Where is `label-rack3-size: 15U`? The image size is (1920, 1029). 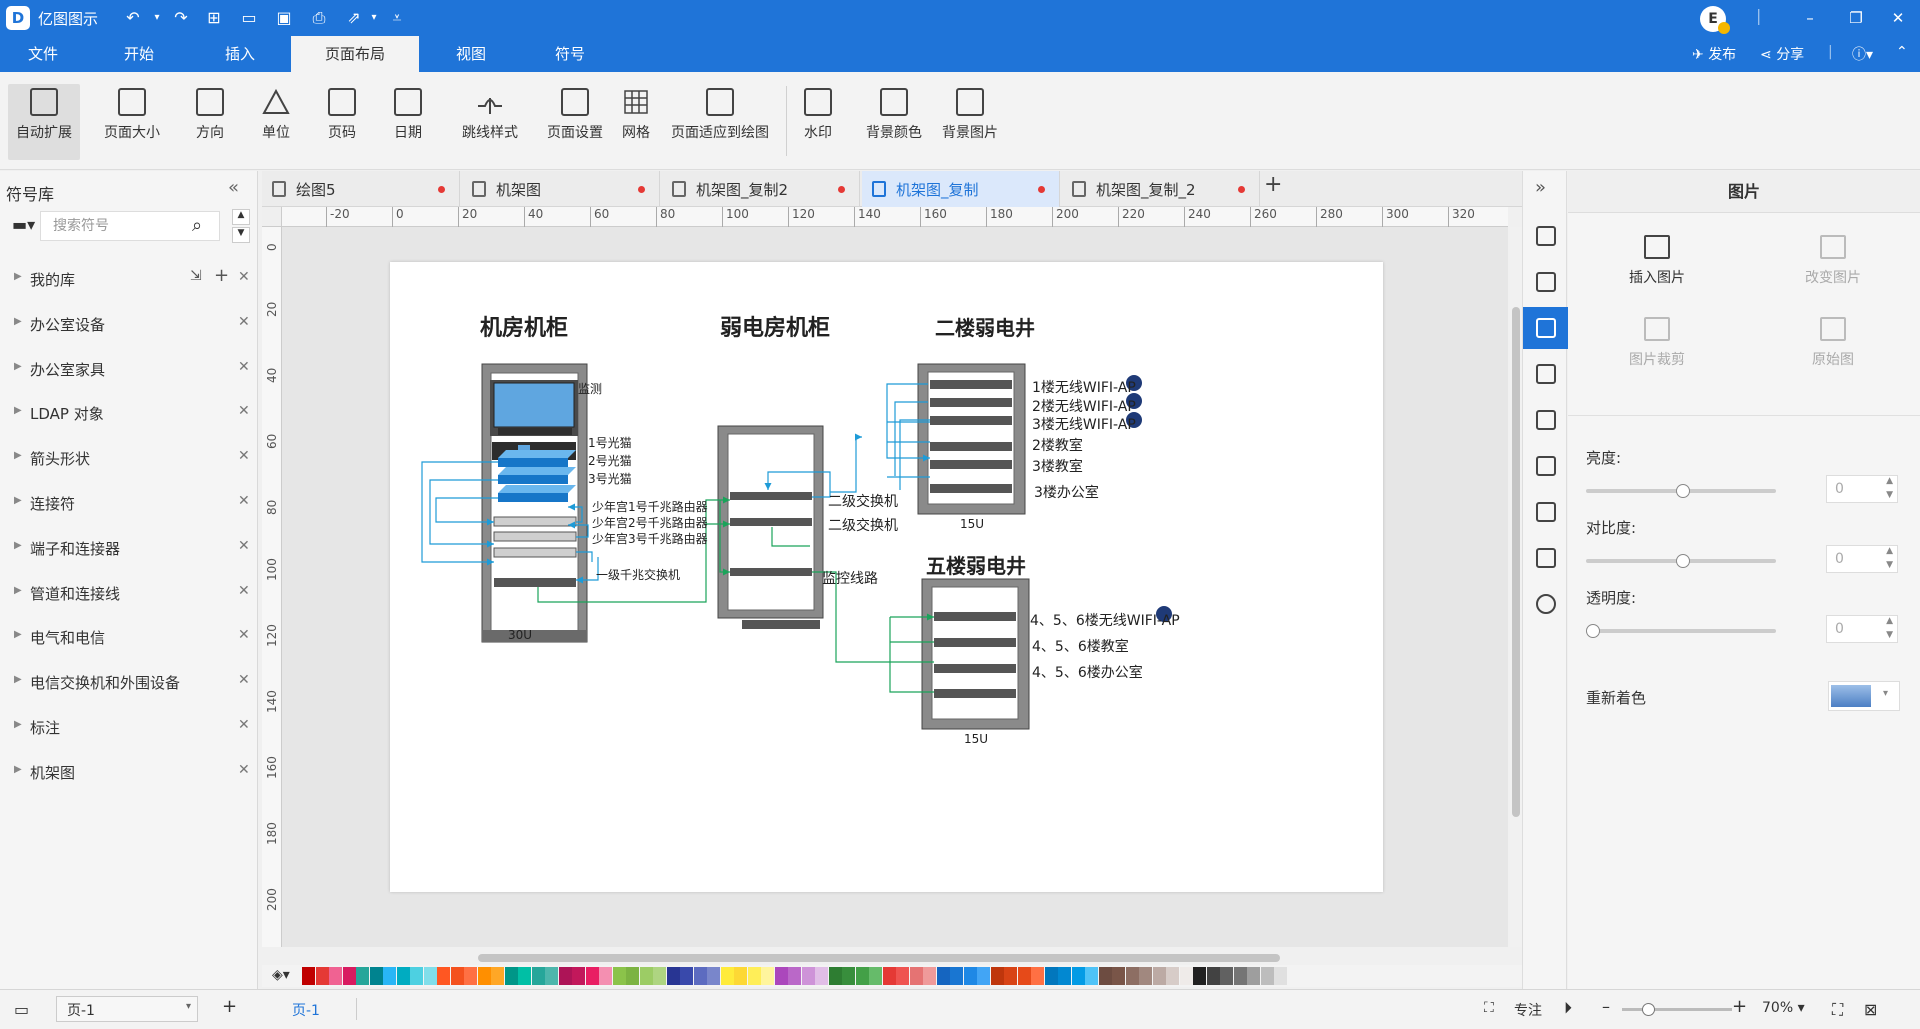 label-rack3-size: 15U is located at coordinates (972, 524).